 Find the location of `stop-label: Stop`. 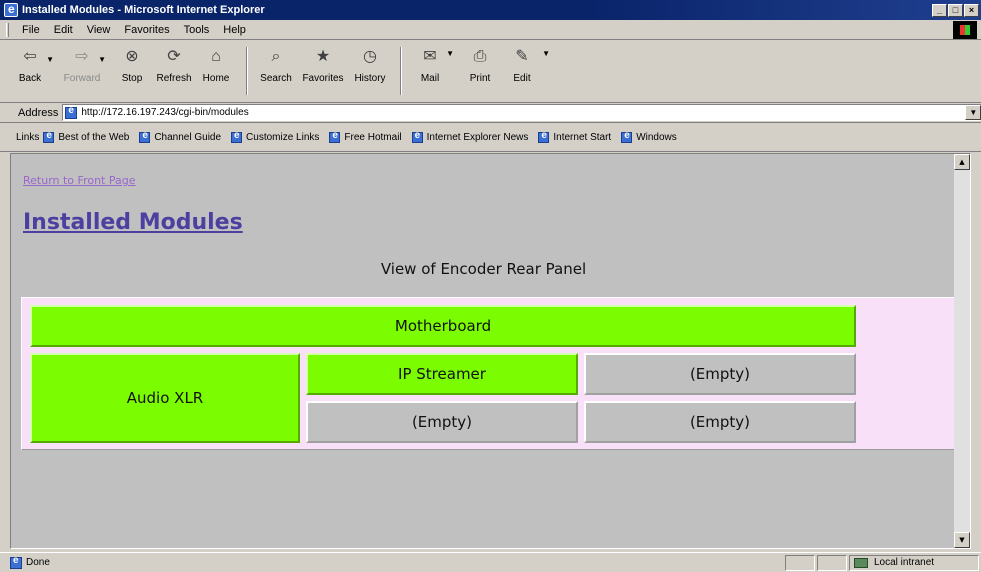

stop-label: Stop is located at coordinates (132, 78).